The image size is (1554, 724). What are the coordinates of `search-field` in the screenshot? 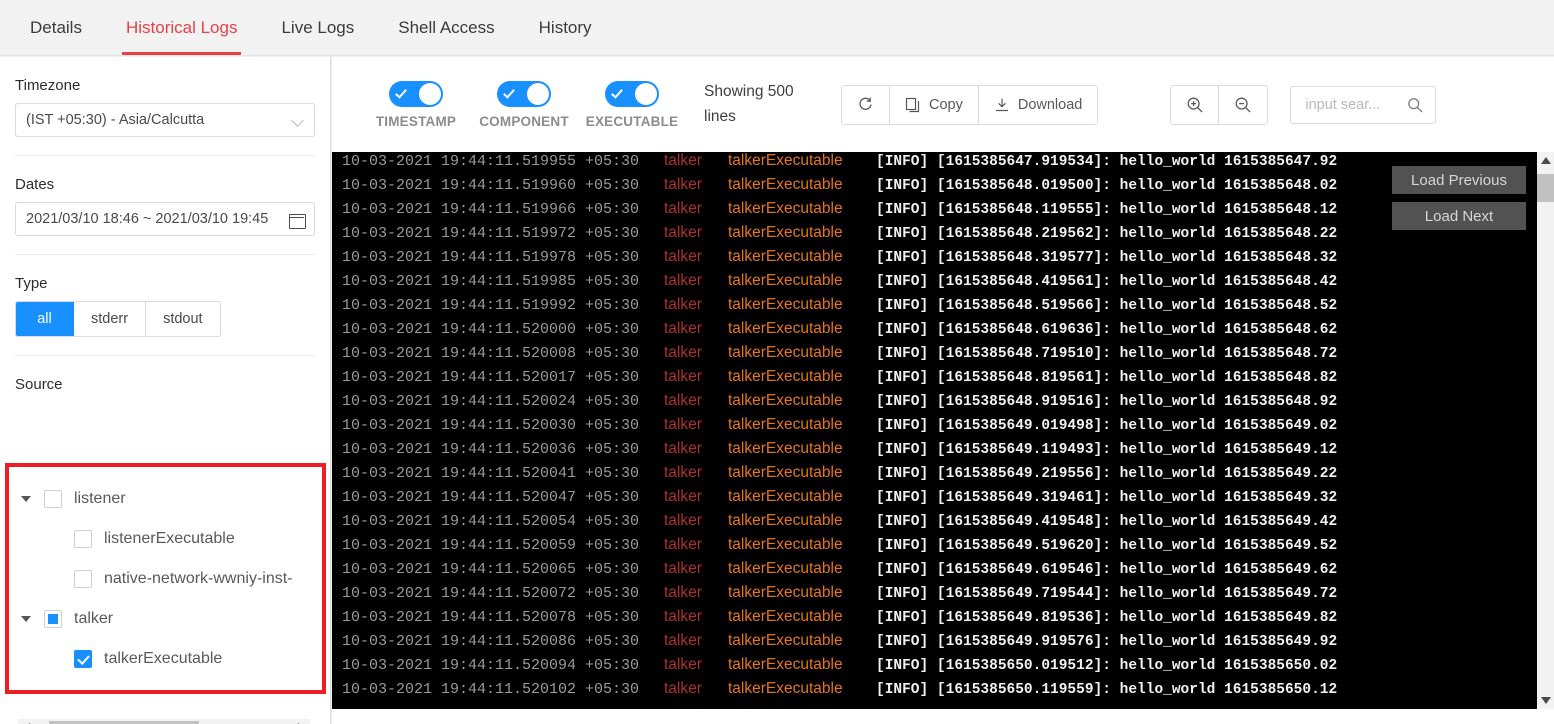 It's located at (1363, 104).